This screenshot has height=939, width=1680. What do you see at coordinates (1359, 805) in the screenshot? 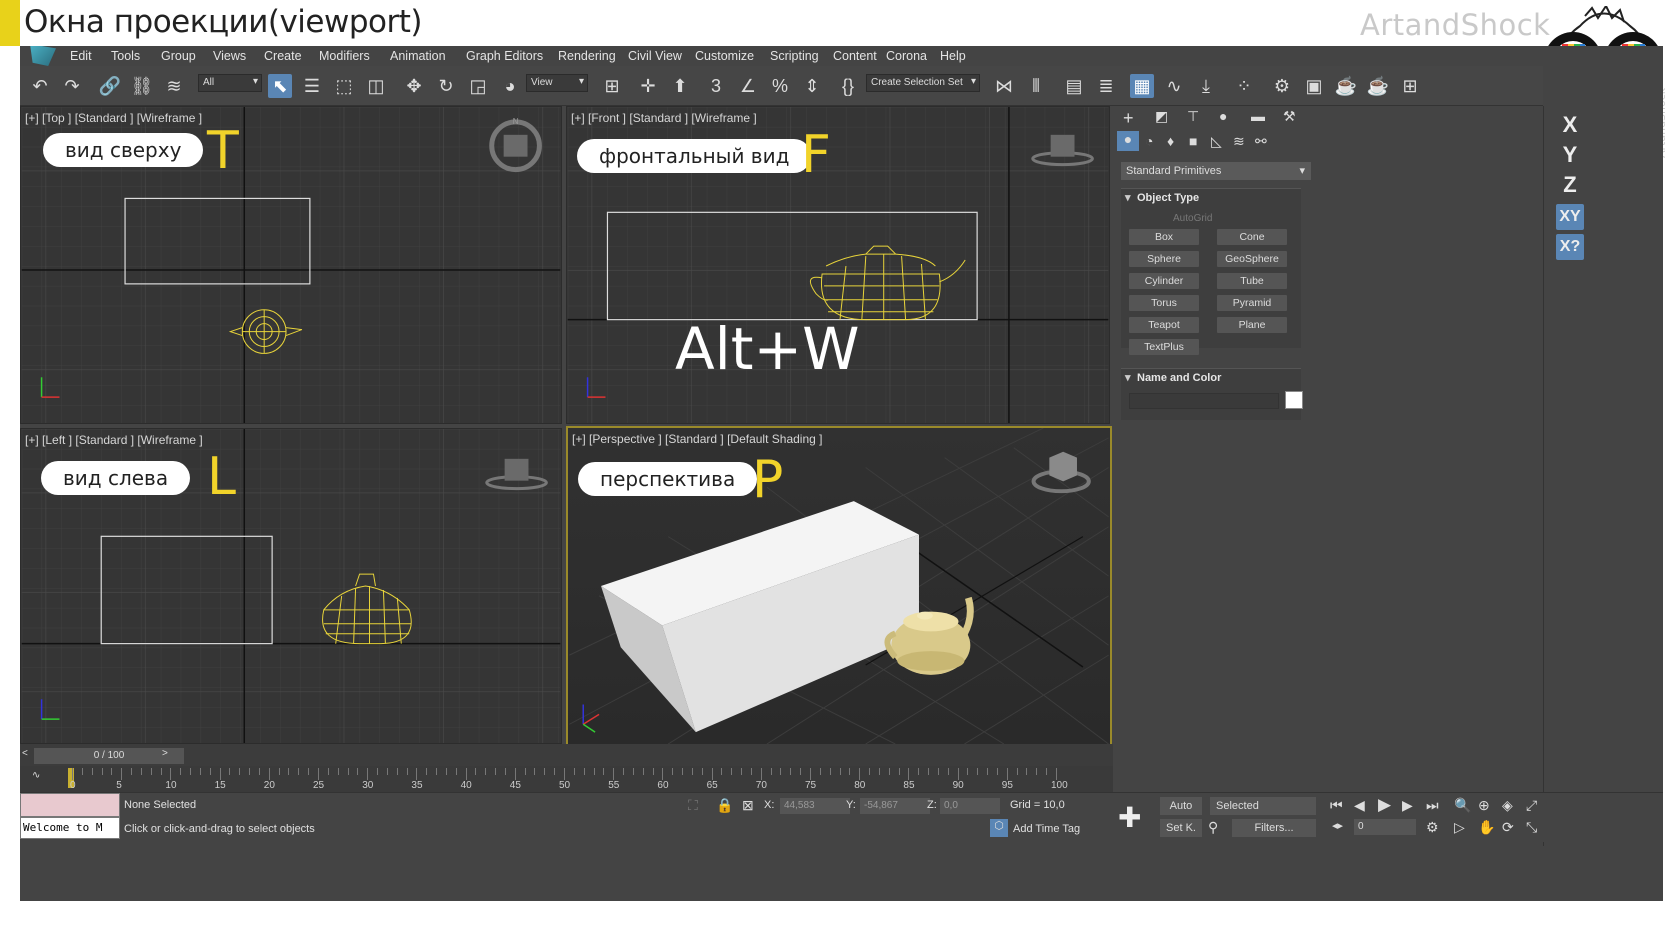
I see `prev-frame-icon: ◀` at bounding box center [1359, 805].